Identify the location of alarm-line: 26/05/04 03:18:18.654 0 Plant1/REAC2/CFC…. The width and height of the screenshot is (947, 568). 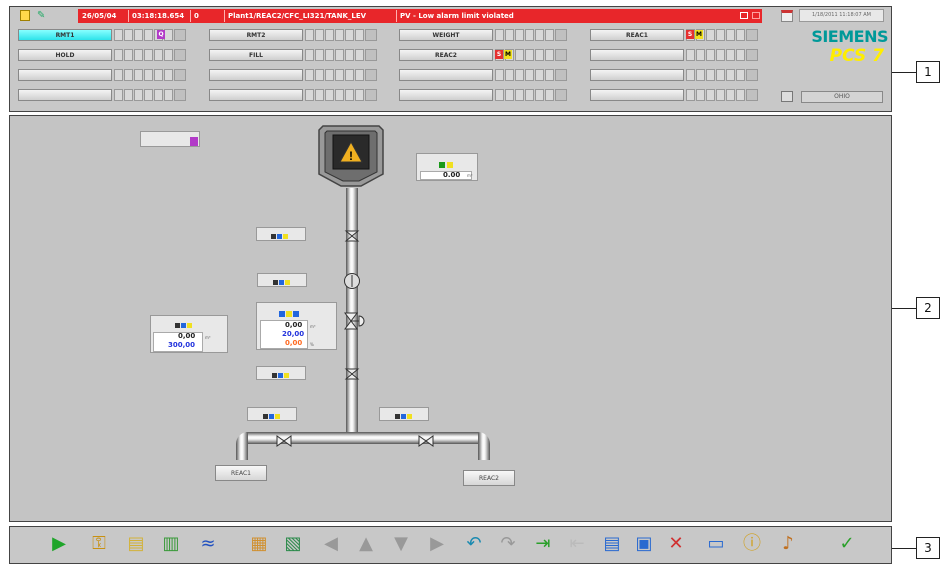
(420, 16).